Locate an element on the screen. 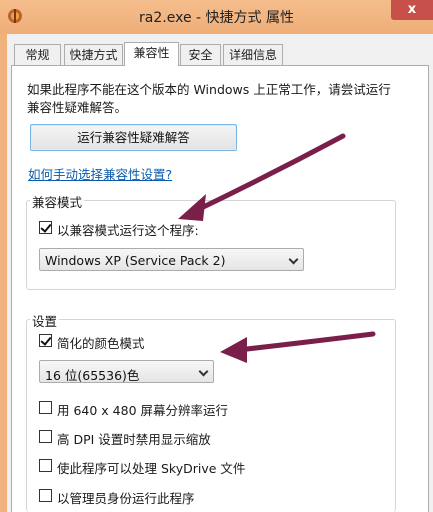  reduced-color-checkbox-row: 简化的颜色模式 is located at coordinates (139, 342).